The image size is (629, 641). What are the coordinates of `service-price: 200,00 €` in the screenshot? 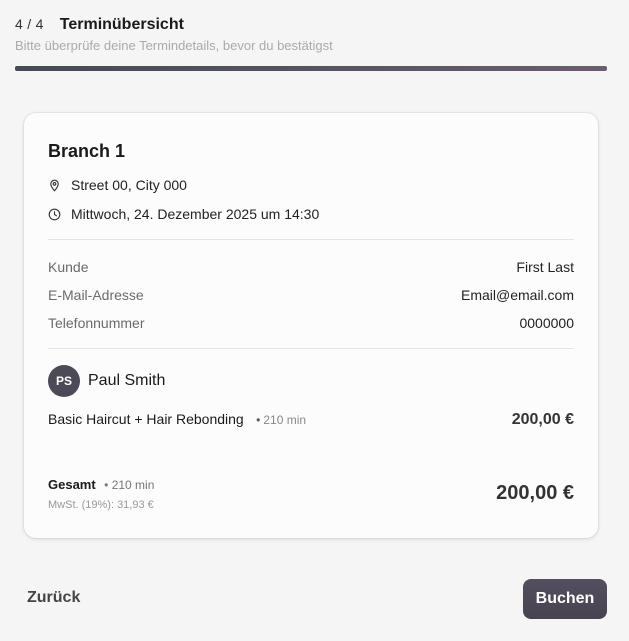 It's located at (542, 419).